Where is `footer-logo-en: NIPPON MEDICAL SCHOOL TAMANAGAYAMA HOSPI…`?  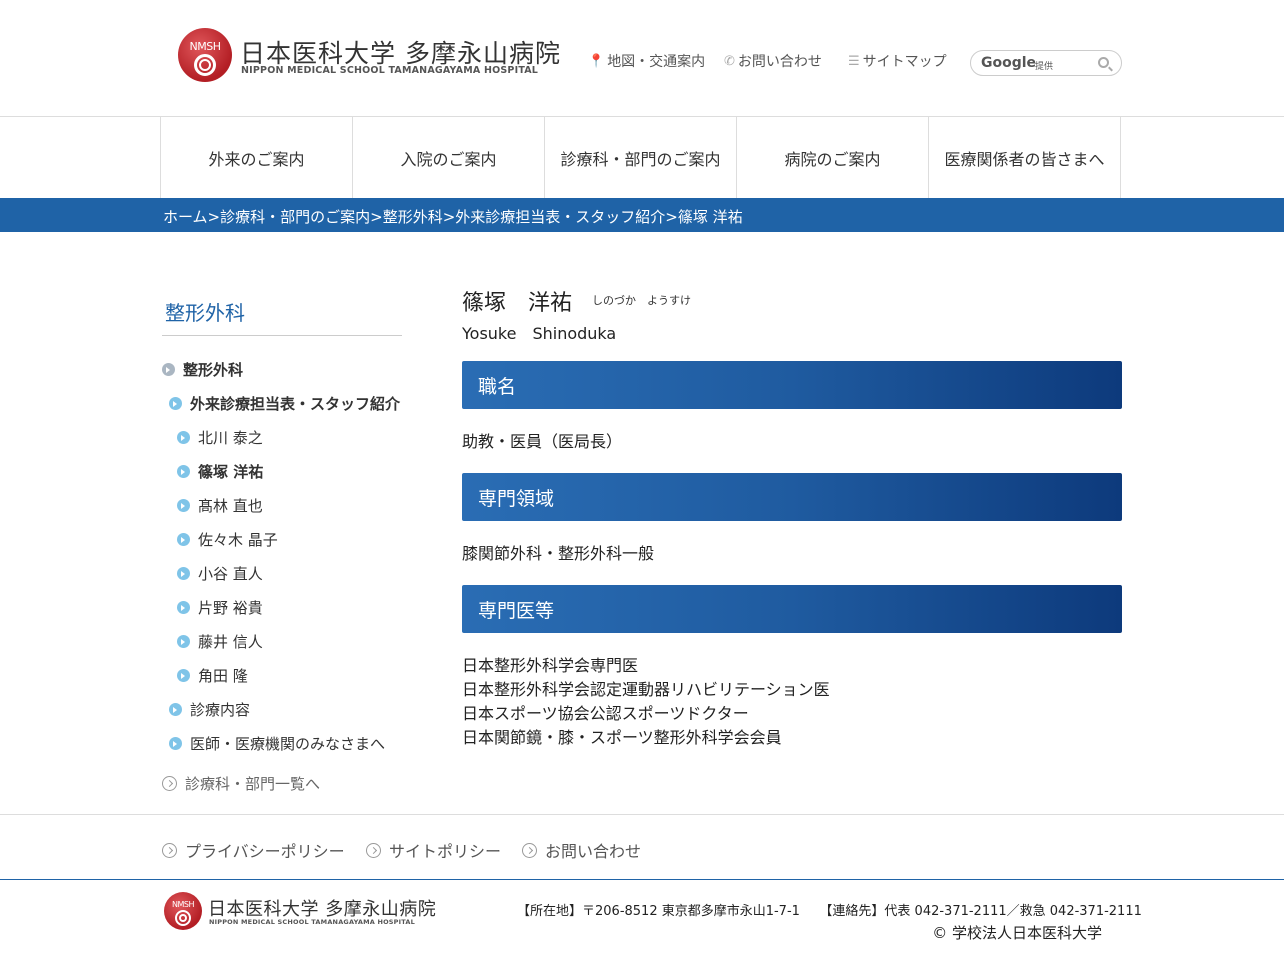 footer-logo-en: NIPPON MEDICAL SCHOOL TAMANAGAYAMA HOSPI… is located at coordinates (312, 922).